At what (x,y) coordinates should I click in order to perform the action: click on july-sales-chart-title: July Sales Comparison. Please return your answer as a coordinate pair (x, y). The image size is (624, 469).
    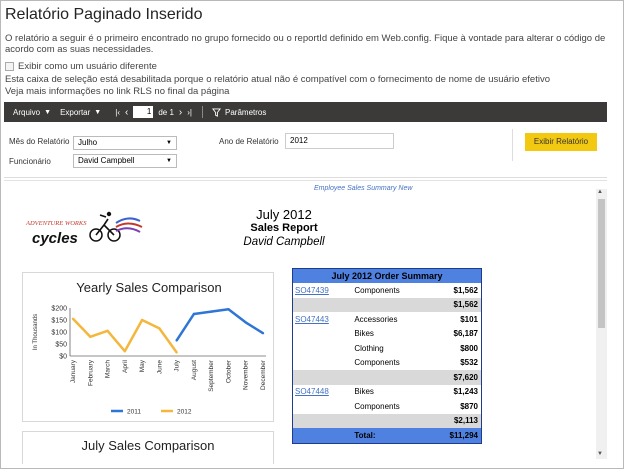
    Looking at the image, I should click on (148, 445).